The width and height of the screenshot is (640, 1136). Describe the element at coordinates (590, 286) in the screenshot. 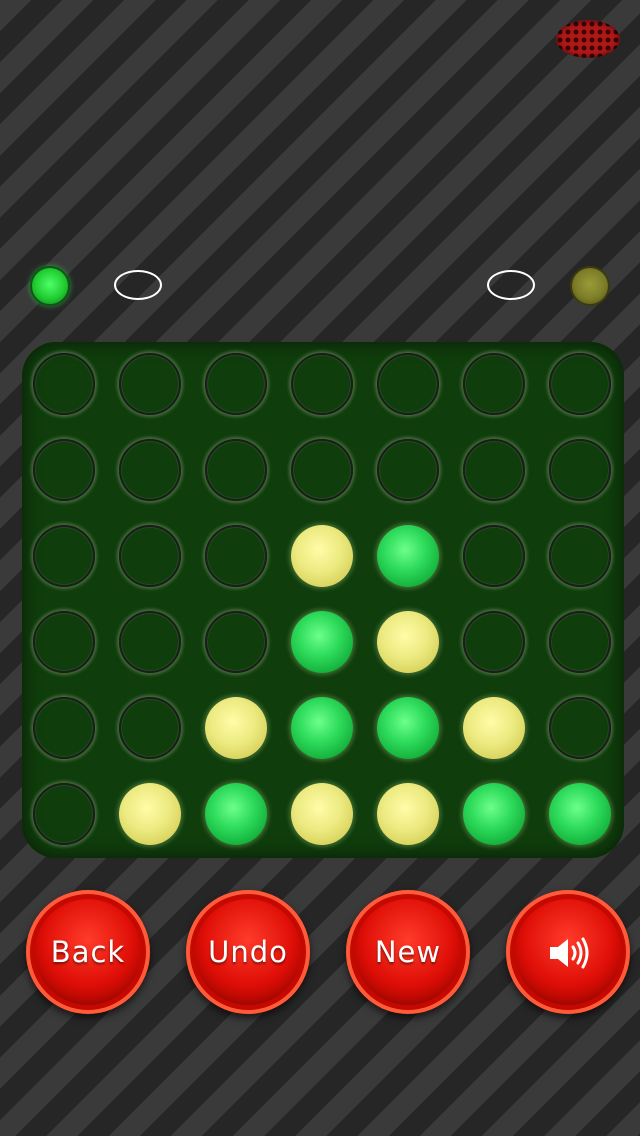

I see `player2-indicator` at that location.